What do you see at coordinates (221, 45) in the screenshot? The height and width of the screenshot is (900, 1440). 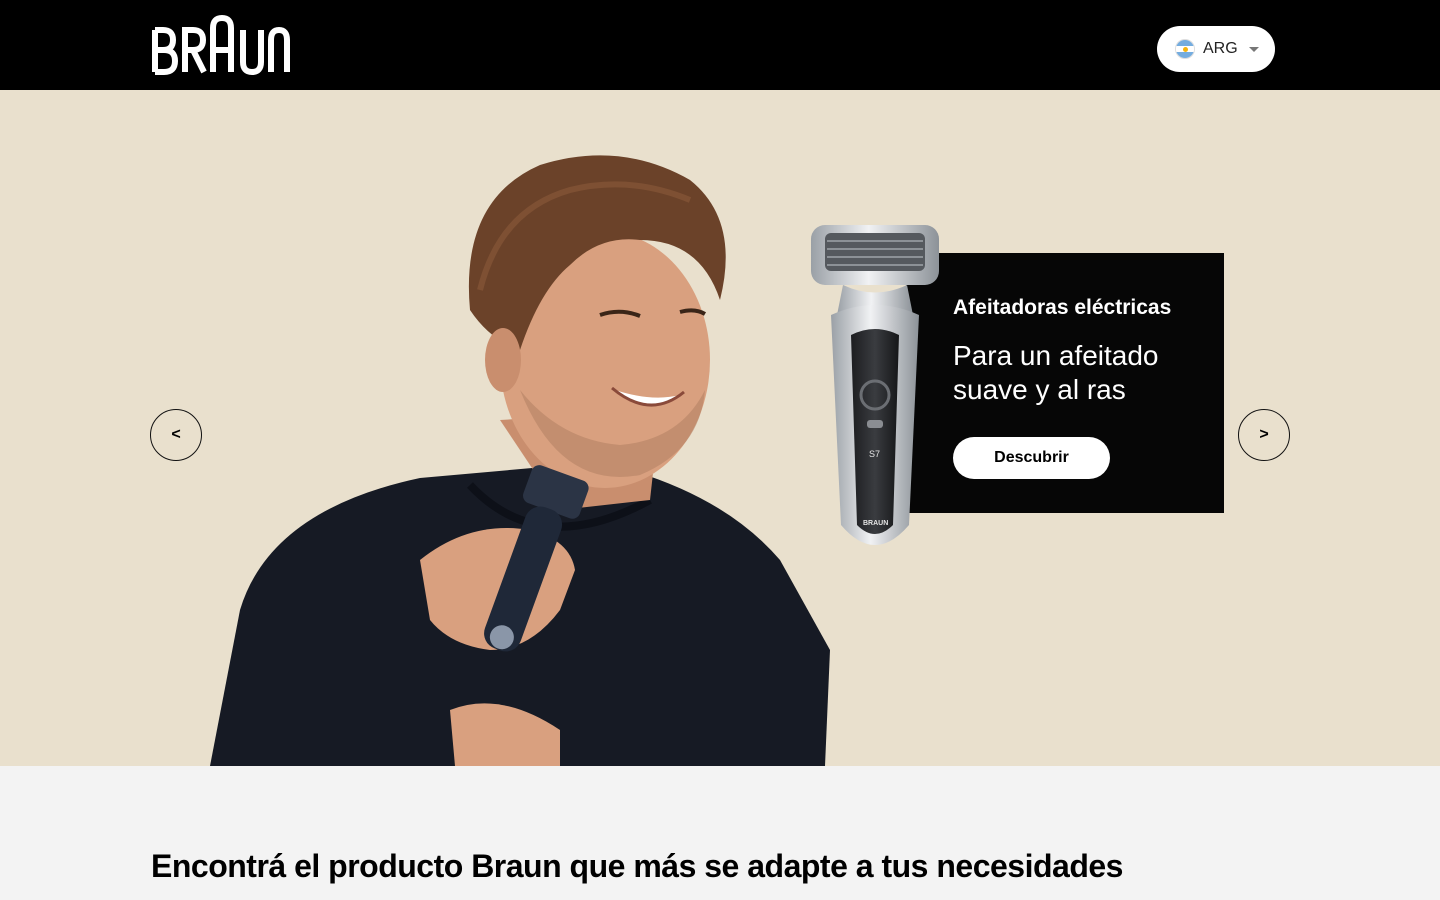 I see `braun-logo` at bounding box center [221, 45].